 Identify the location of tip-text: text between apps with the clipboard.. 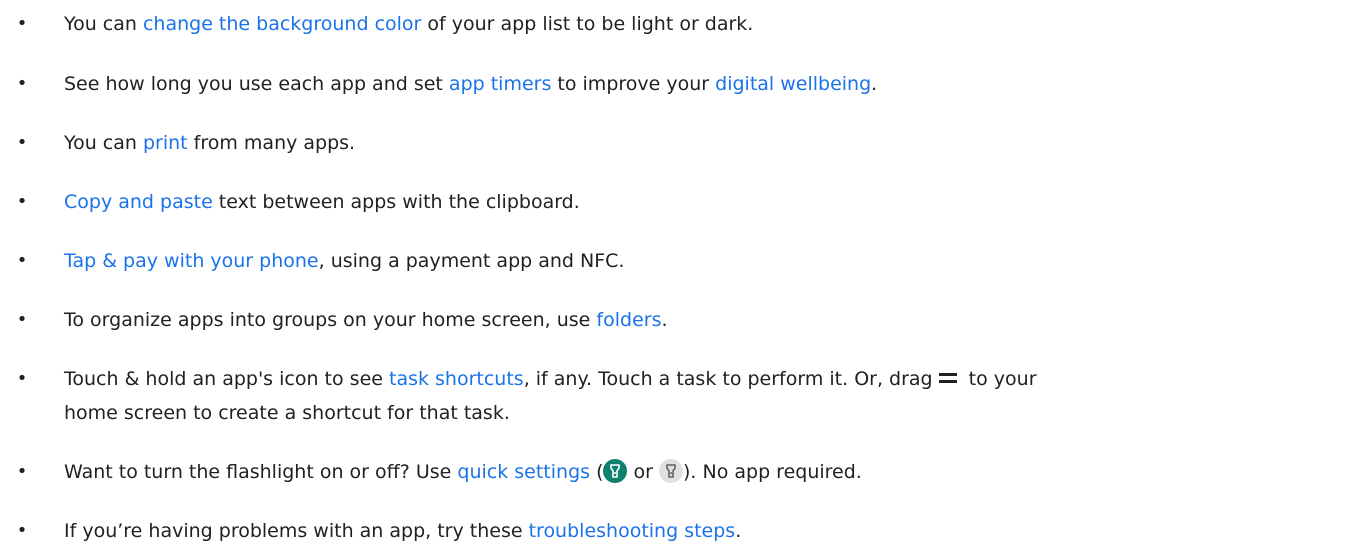
(396, 202).